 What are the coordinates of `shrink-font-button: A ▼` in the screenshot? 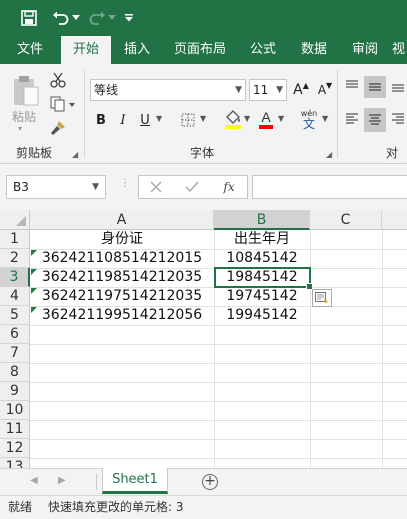 It's located at (325, 90).